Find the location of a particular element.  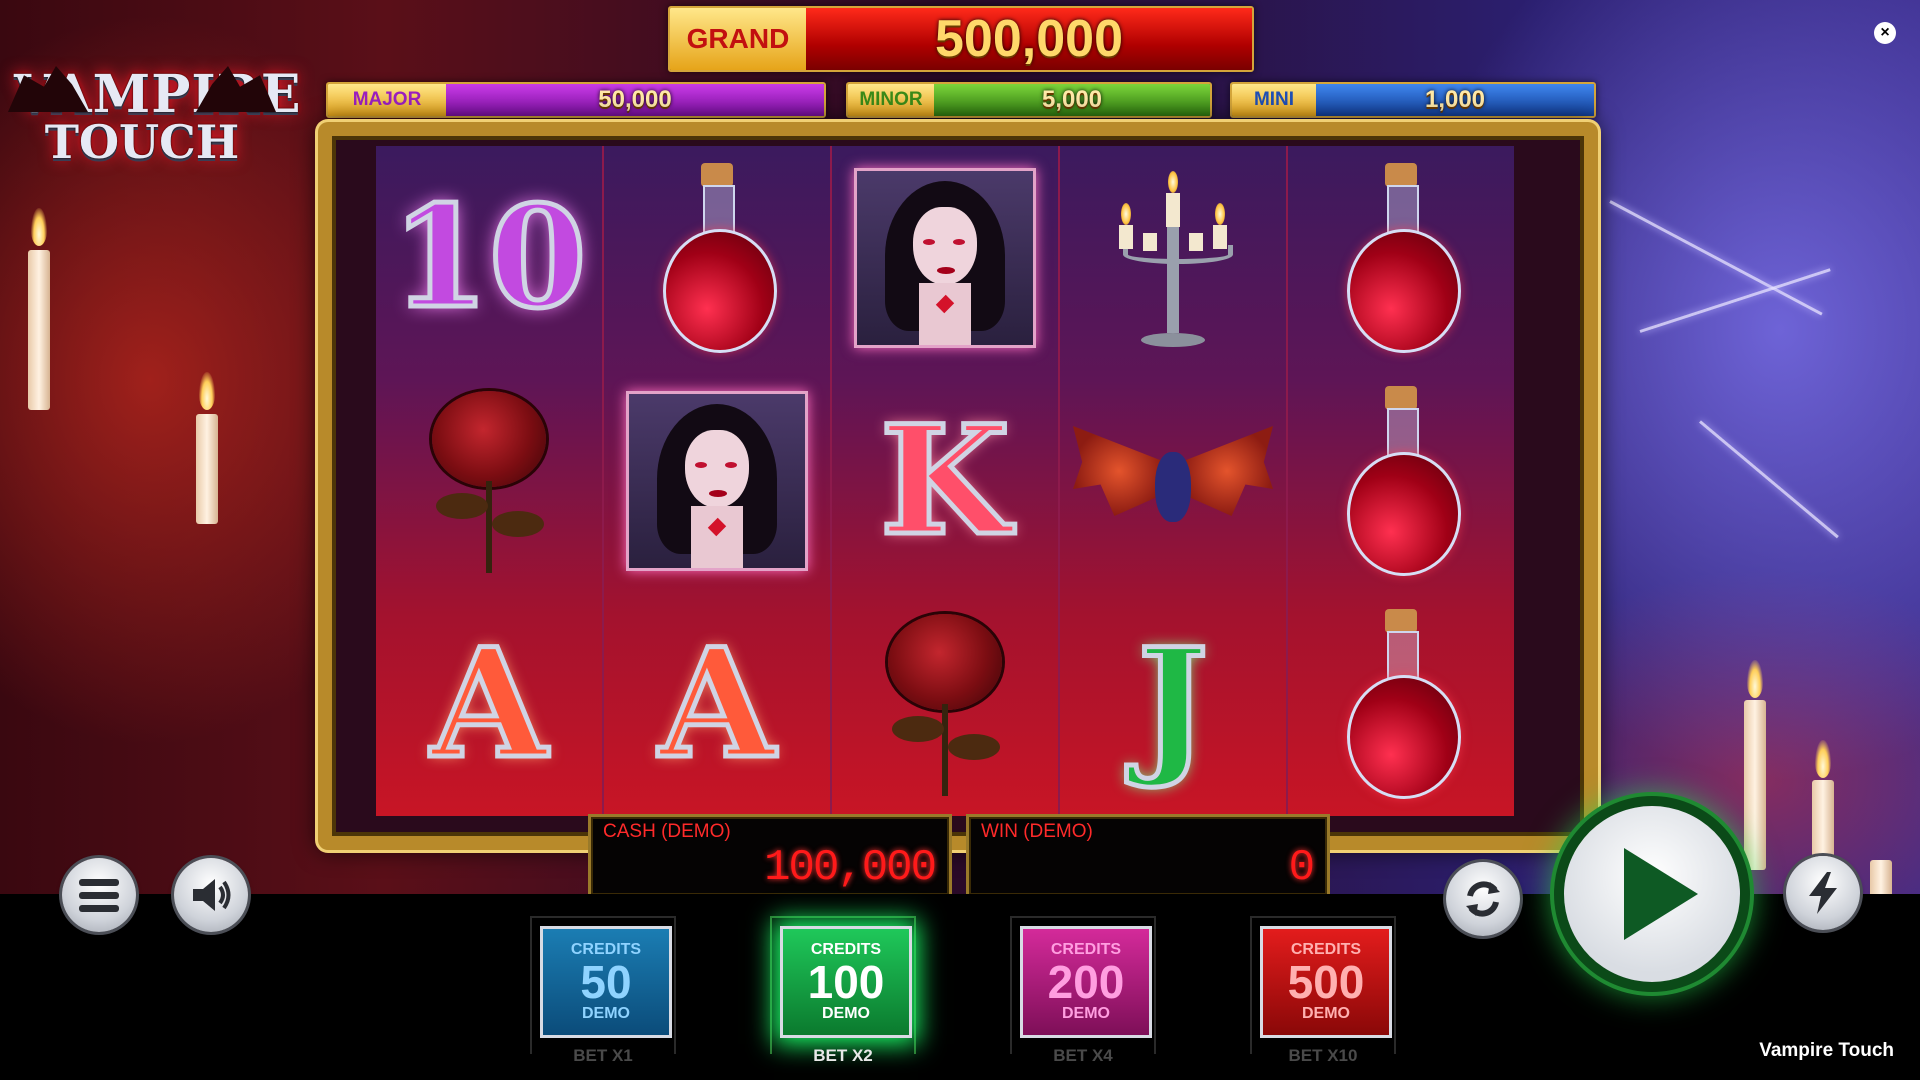

win-value: 0 is located at coordinates (1301, 868).